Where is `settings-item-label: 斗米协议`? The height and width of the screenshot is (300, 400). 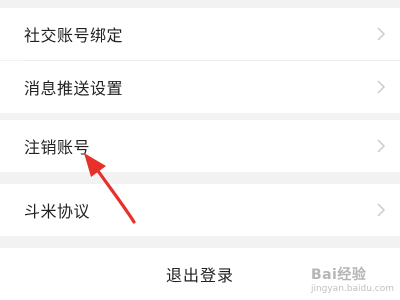 settings-item-label: 斗米协议 is located at coordinates (57, 211).